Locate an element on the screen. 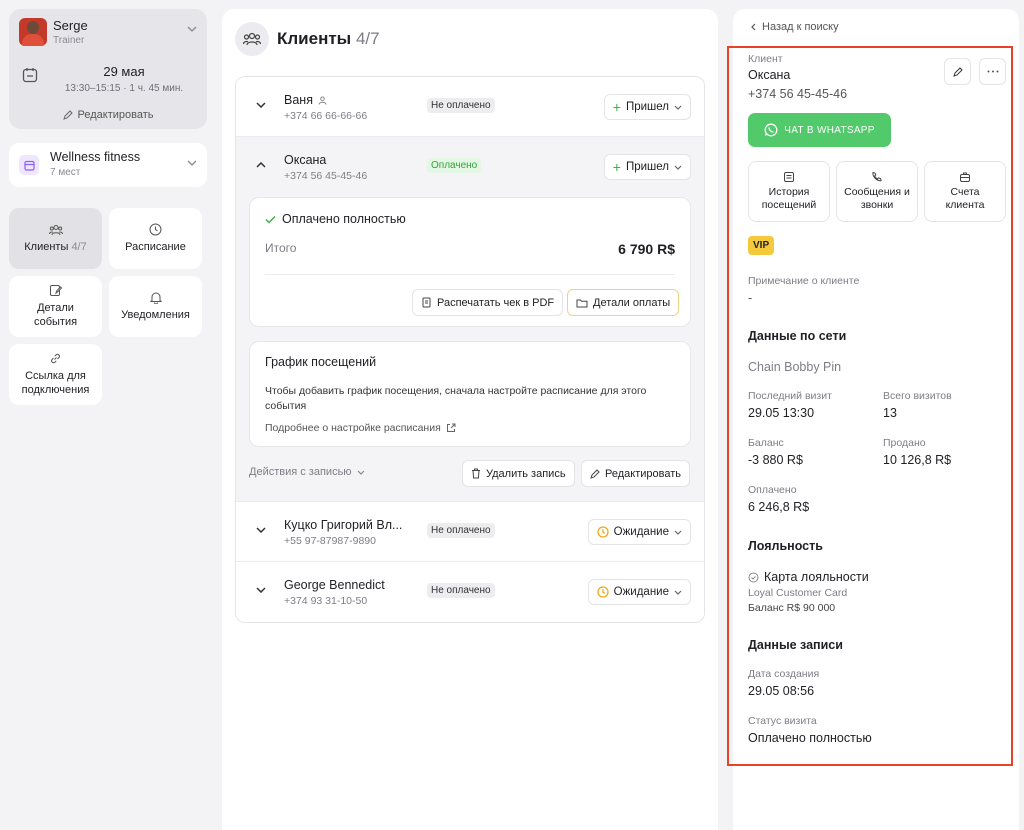  client-name-text: Ваня is located at coordinates (298, 100).